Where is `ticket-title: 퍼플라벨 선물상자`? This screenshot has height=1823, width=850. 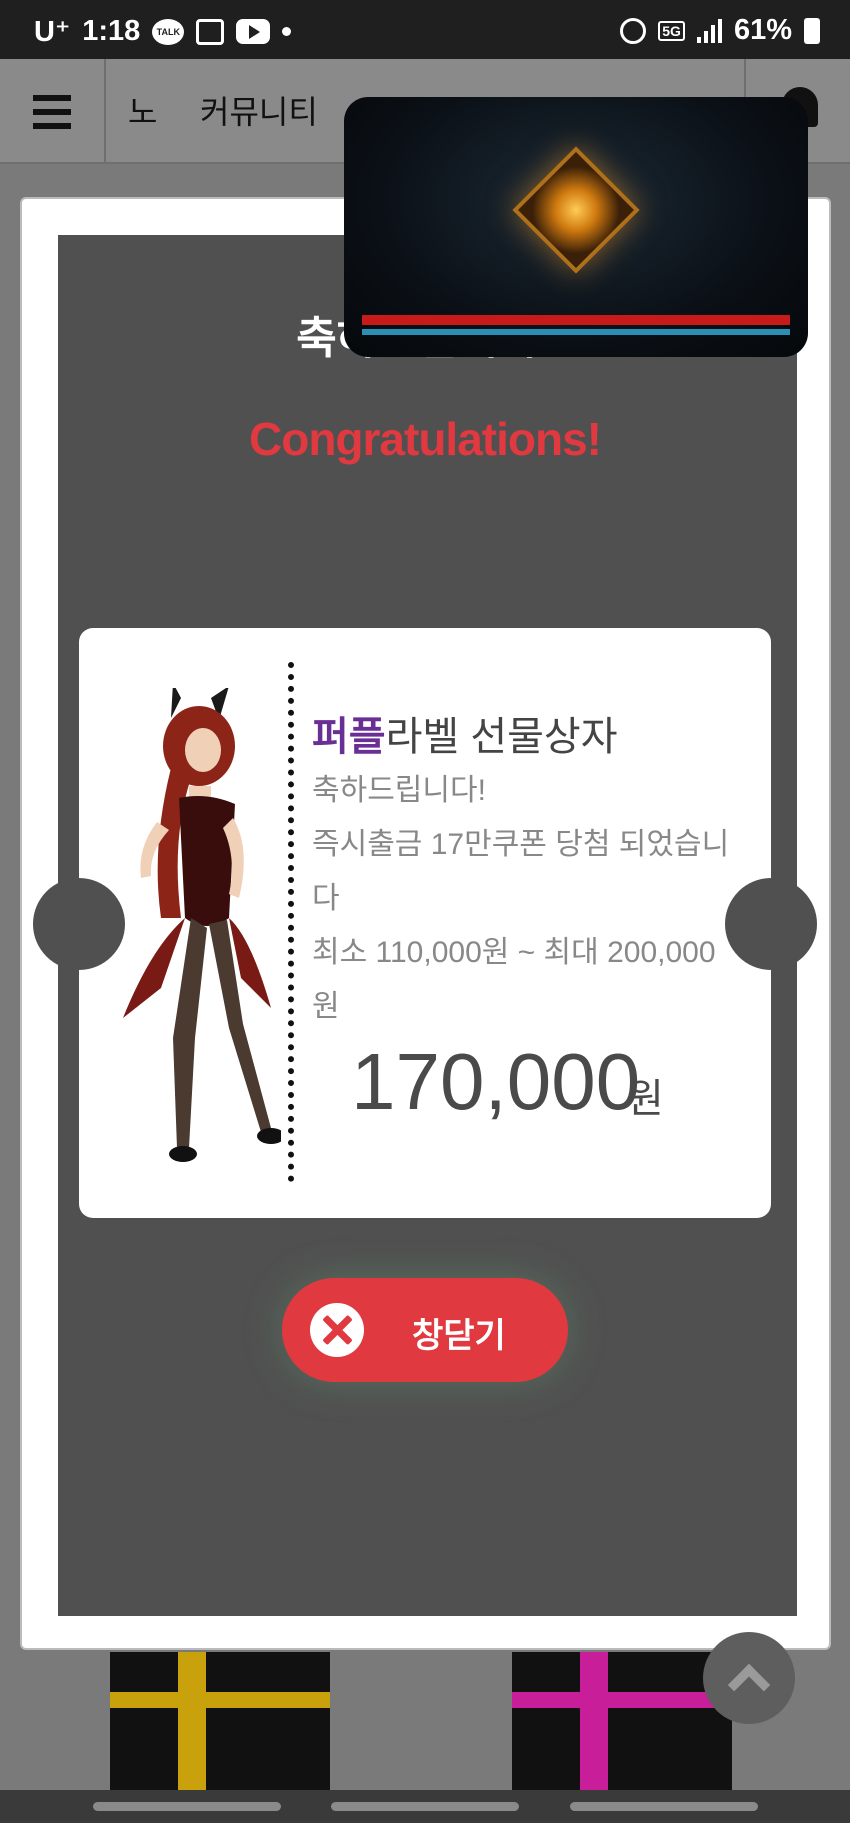 ticket-title: 퍼플라벨 선물상자 is located at coordinates (465, 733).